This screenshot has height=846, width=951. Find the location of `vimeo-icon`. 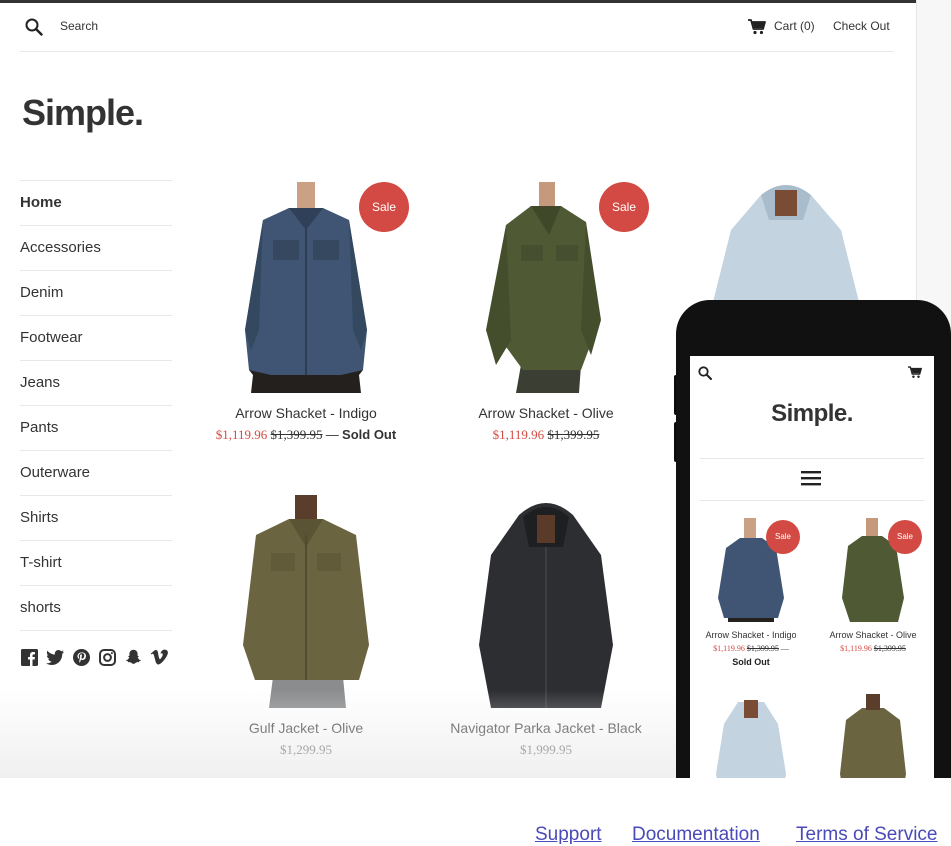

vimeo-icon is located at coordinates (159, 657).